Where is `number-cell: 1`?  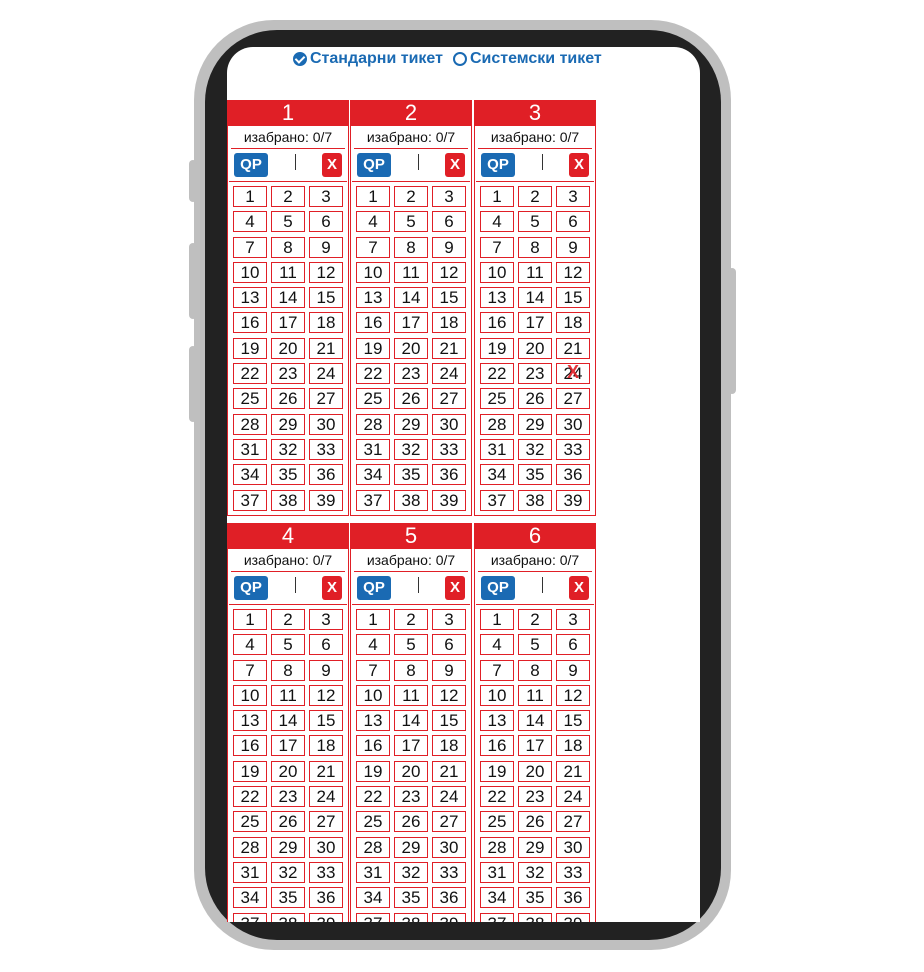
number-cell: 1 is located at coordinates (497, 196).